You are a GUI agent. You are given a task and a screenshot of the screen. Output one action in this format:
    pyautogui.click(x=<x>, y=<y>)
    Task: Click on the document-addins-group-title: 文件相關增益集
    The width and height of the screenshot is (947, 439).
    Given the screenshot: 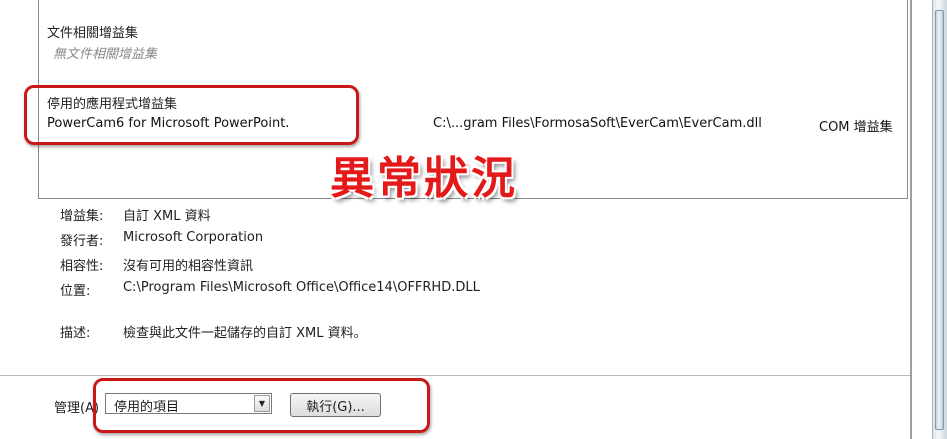 What is the action you would take?
    pyautogui.click(x=93, y=33)
    